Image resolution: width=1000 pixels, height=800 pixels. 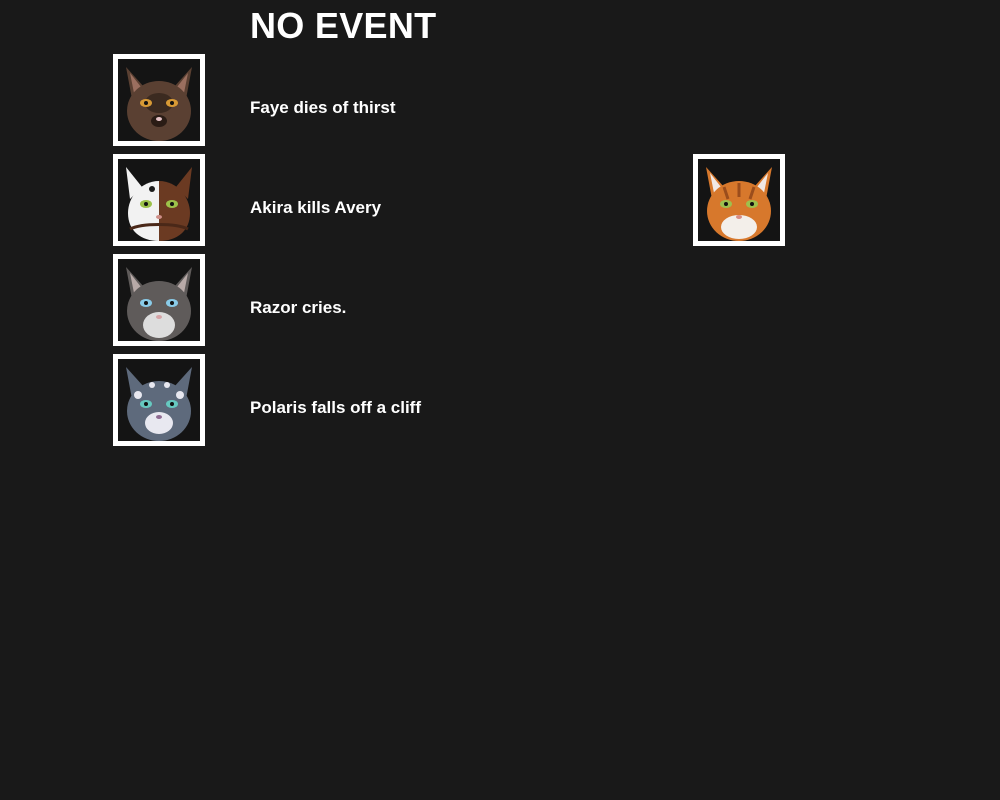 I want to click on page-title: NO EVENT, so click(x=343, y=25).